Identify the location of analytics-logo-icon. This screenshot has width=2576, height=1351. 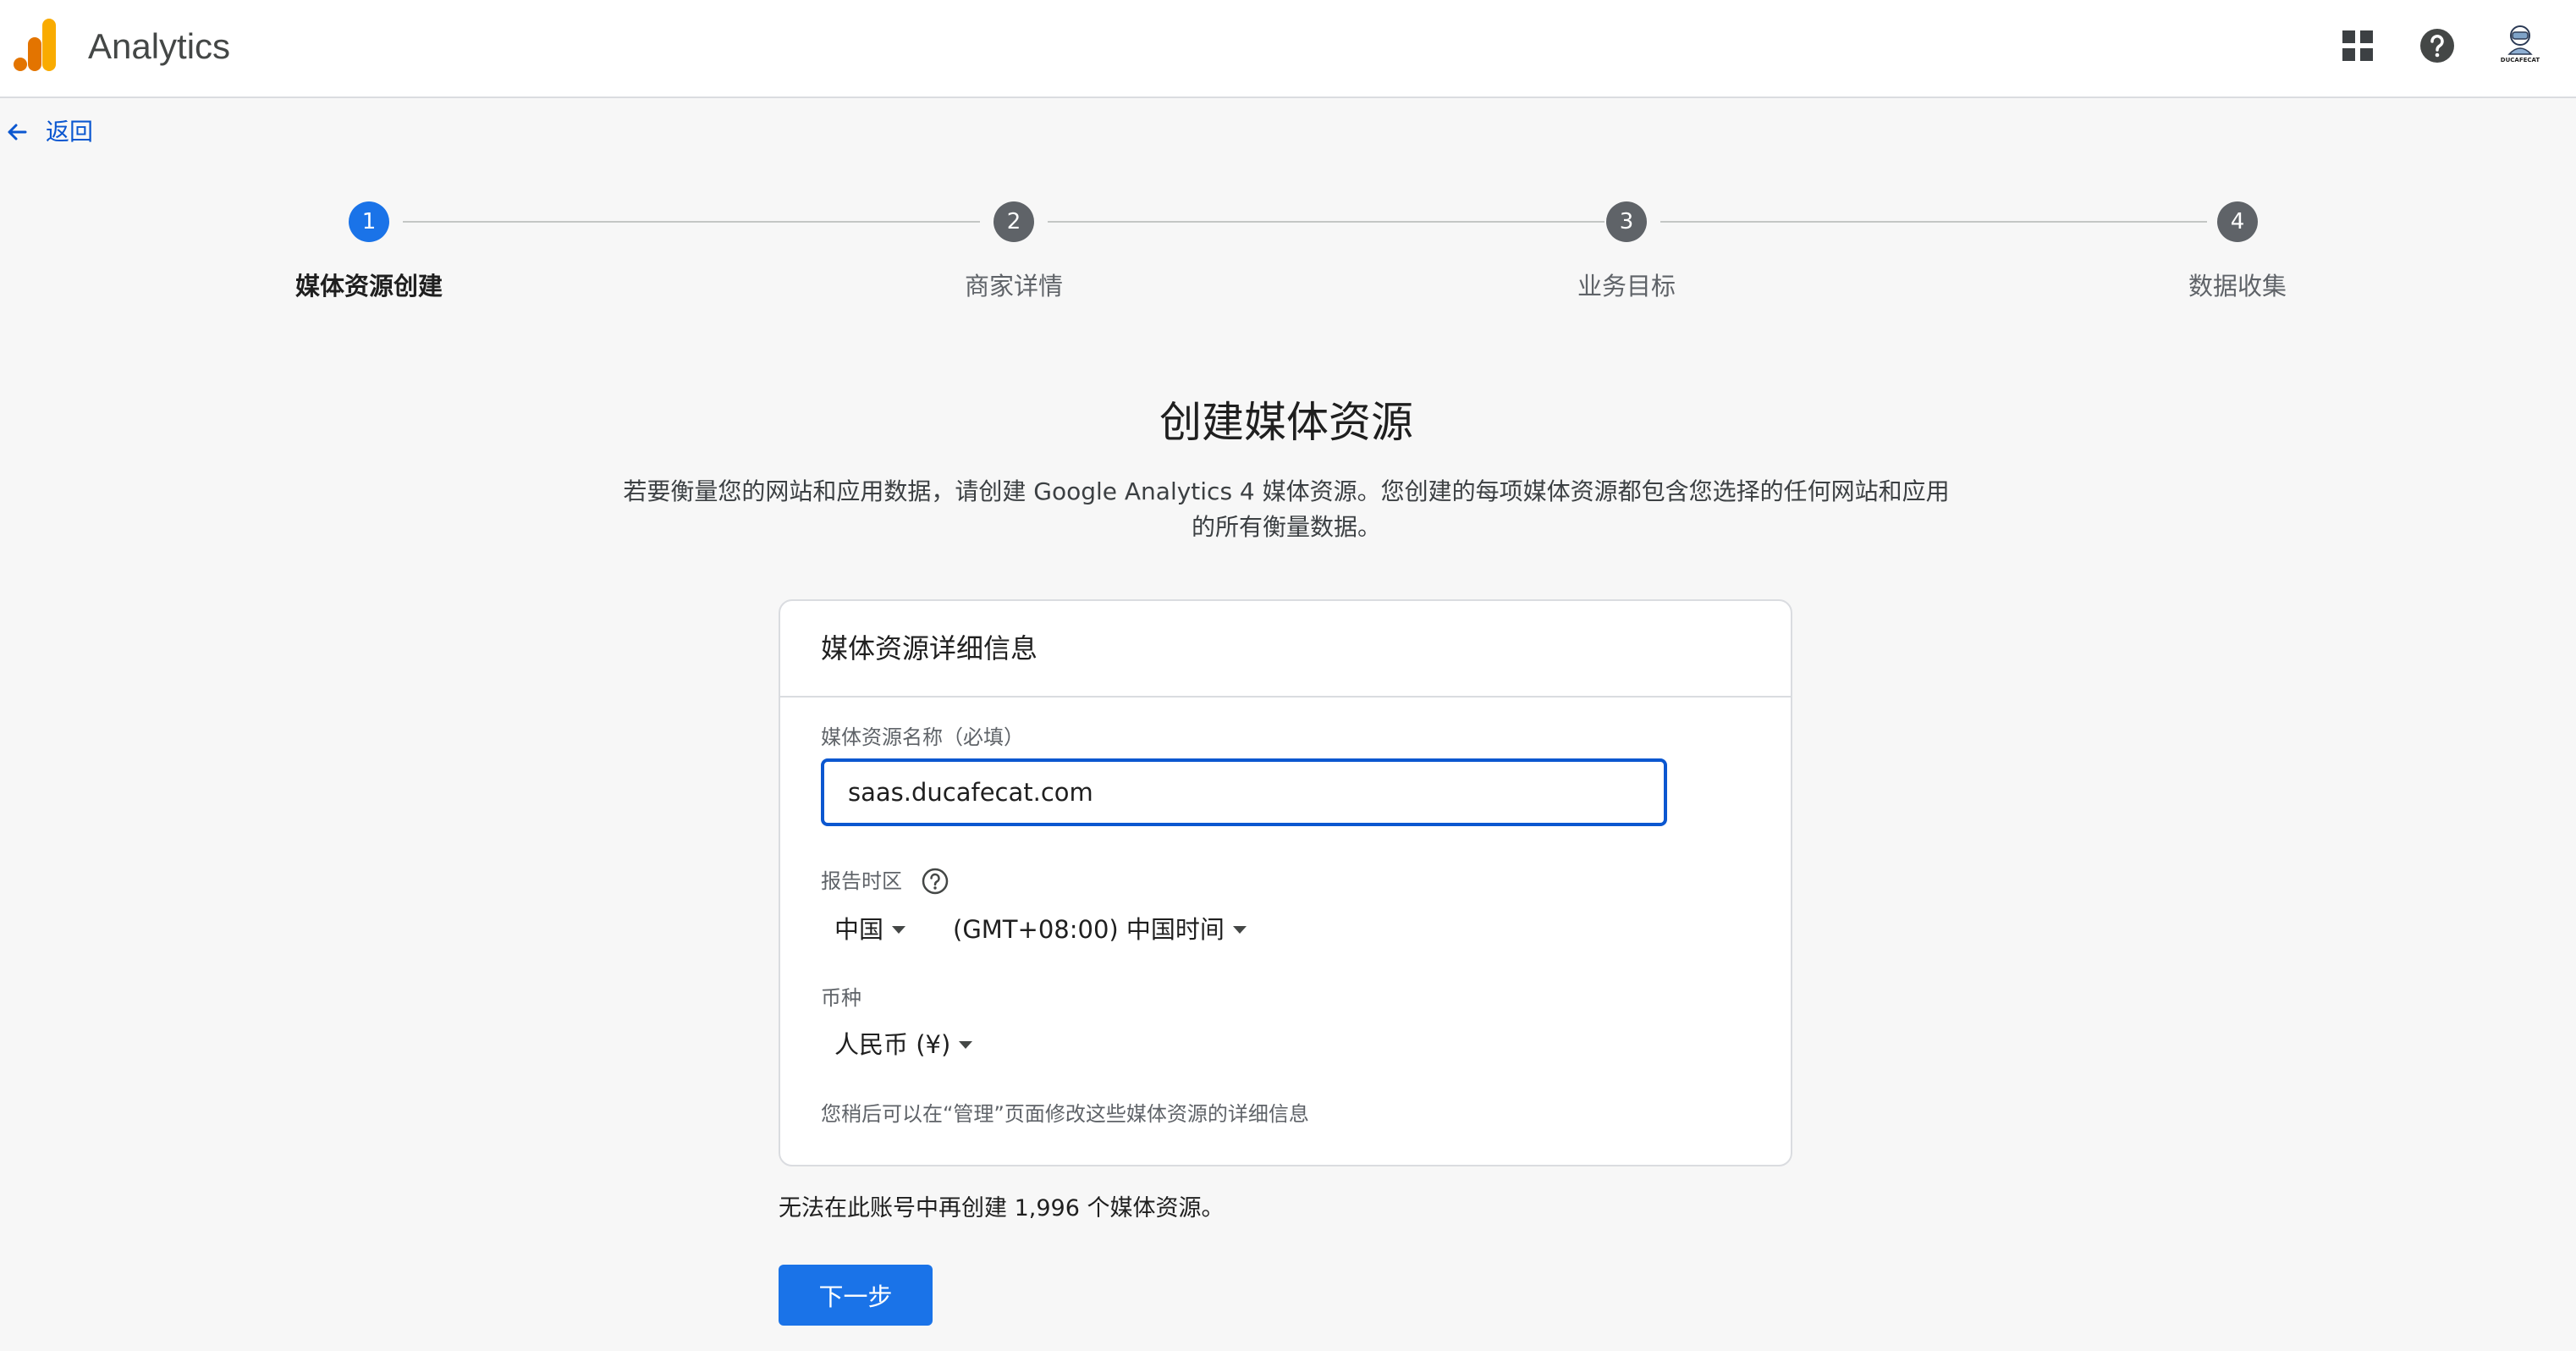
(36, 46).